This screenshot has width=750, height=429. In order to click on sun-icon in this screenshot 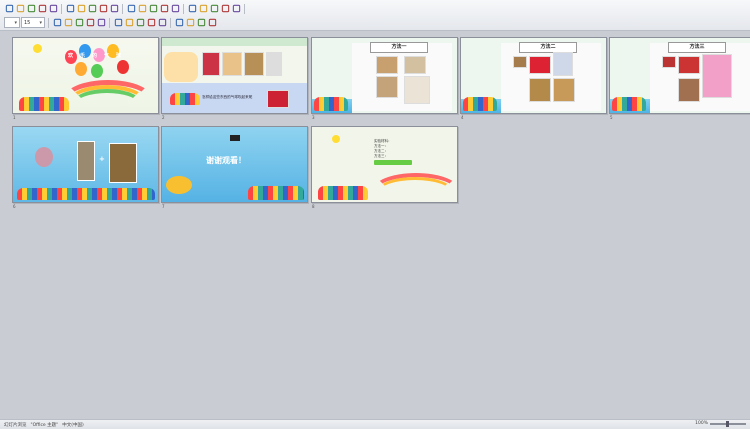, I will do `click(37, 48)`.